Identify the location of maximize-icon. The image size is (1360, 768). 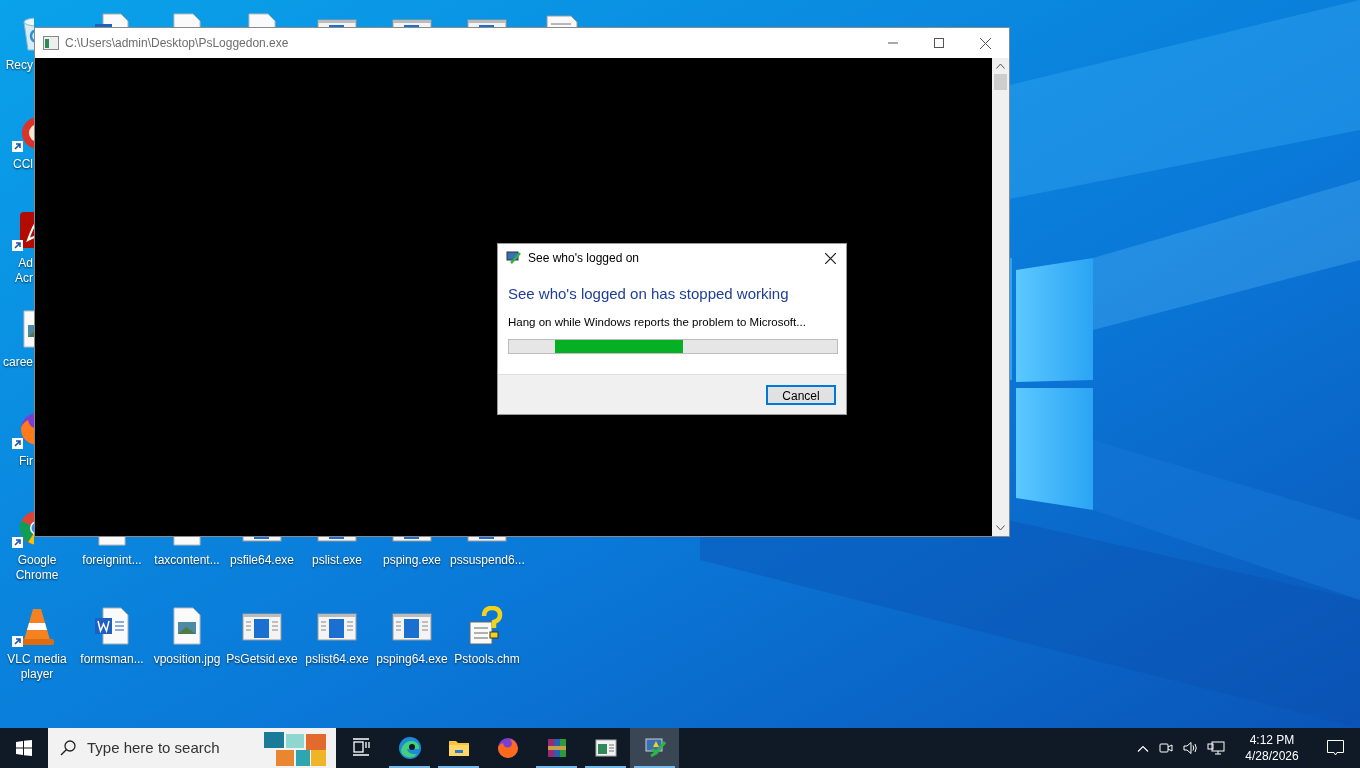
(939, 43).